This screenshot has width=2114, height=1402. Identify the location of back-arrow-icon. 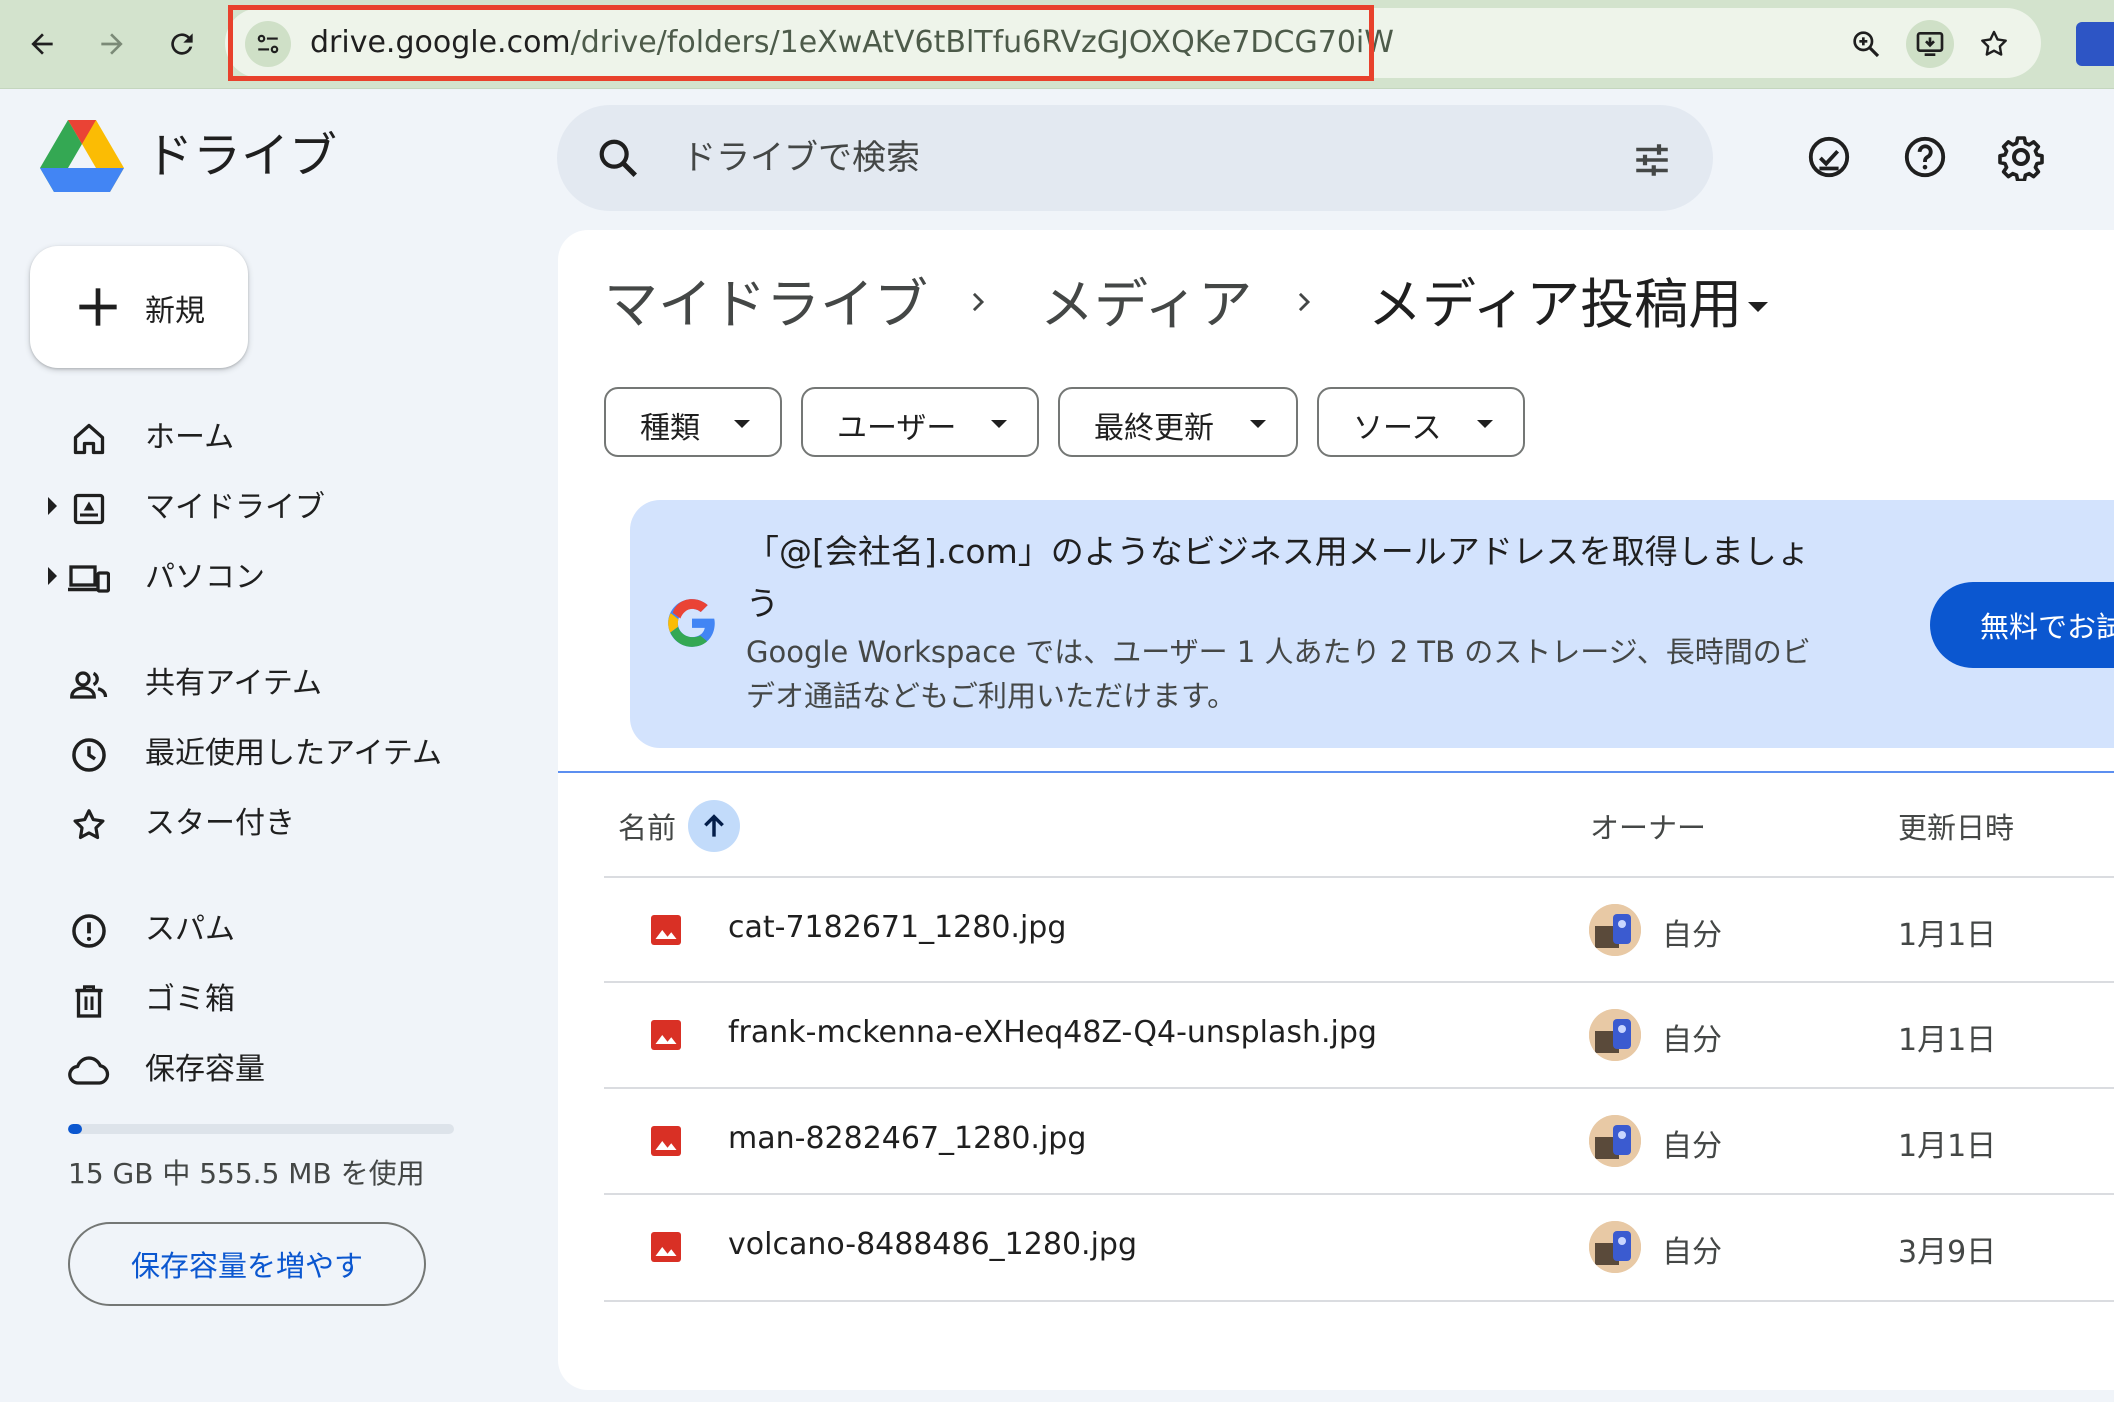
(42, 44).